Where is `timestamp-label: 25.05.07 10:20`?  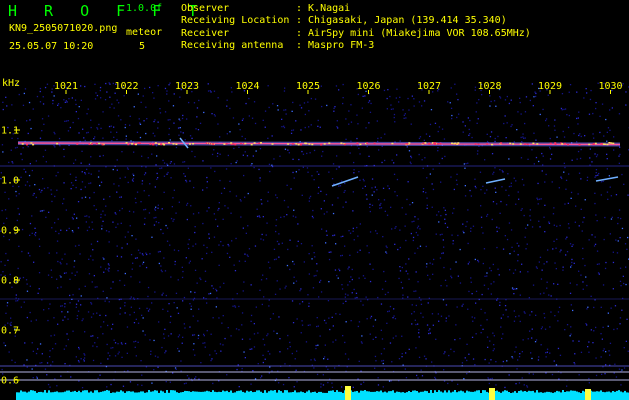
timestamp-label: 25.05.07 10:20 is located at coordinates (51, 46).